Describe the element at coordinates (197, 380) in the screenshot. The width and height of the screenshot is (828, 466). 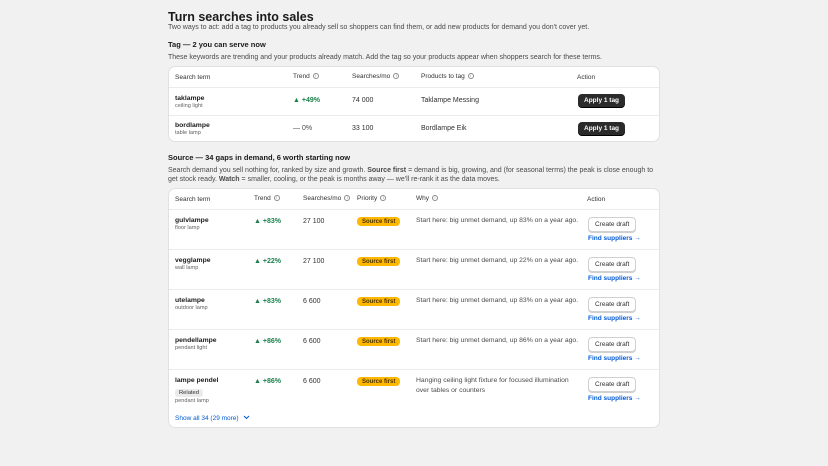
I see `search-term: lampe pendel` at that location.